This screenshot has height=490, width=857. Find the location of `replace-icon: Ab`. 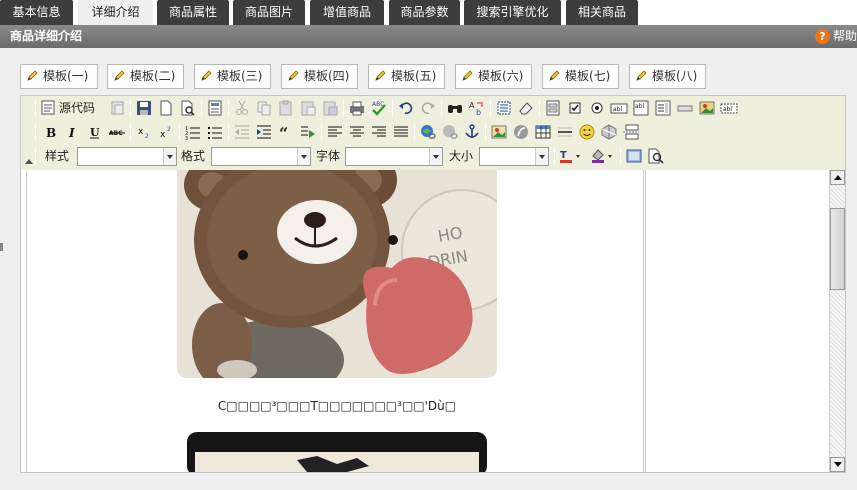

replace-icon: Ab is located at coordinates (477, 108).